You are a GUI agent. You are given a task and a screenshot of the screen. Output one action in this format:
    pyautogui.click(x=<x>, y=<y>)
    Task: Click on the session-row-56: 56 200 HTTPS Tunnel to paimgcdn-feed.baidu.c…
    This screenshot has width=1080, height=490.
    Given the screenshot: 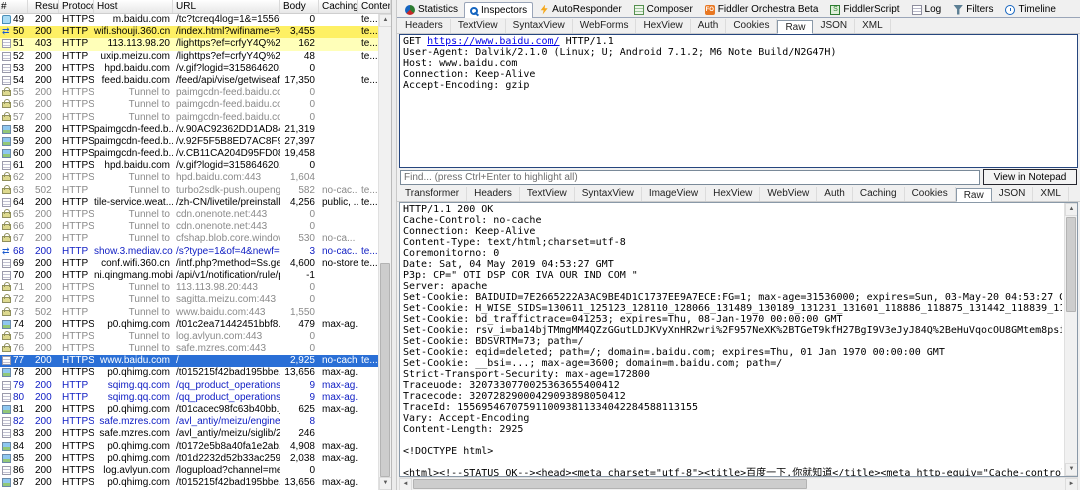 What is the action you would take?
    pyautogui.click(x=189, y=105)
    